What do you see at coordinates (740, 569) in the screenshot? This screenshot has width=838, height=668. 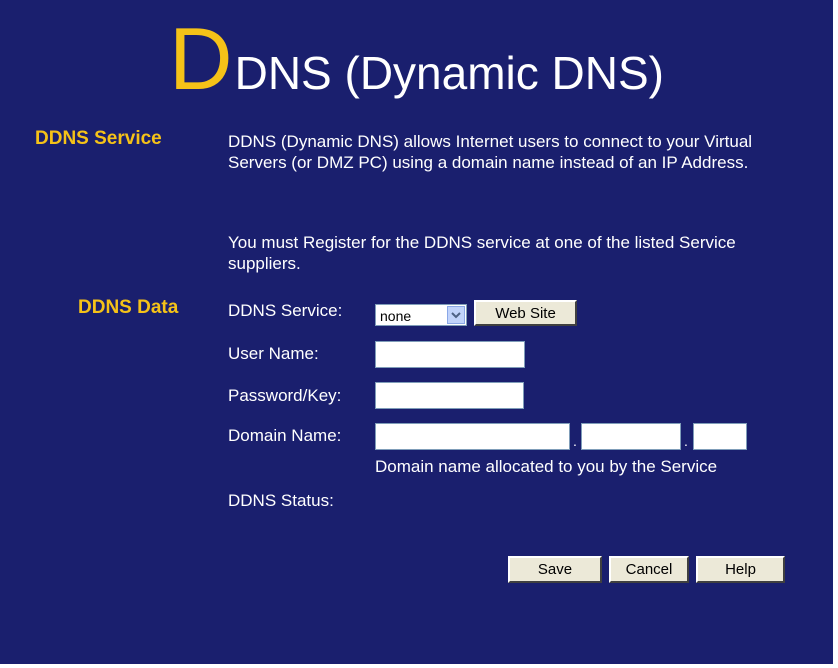 I see `help-button: Help` at bounding box center [740, 569].